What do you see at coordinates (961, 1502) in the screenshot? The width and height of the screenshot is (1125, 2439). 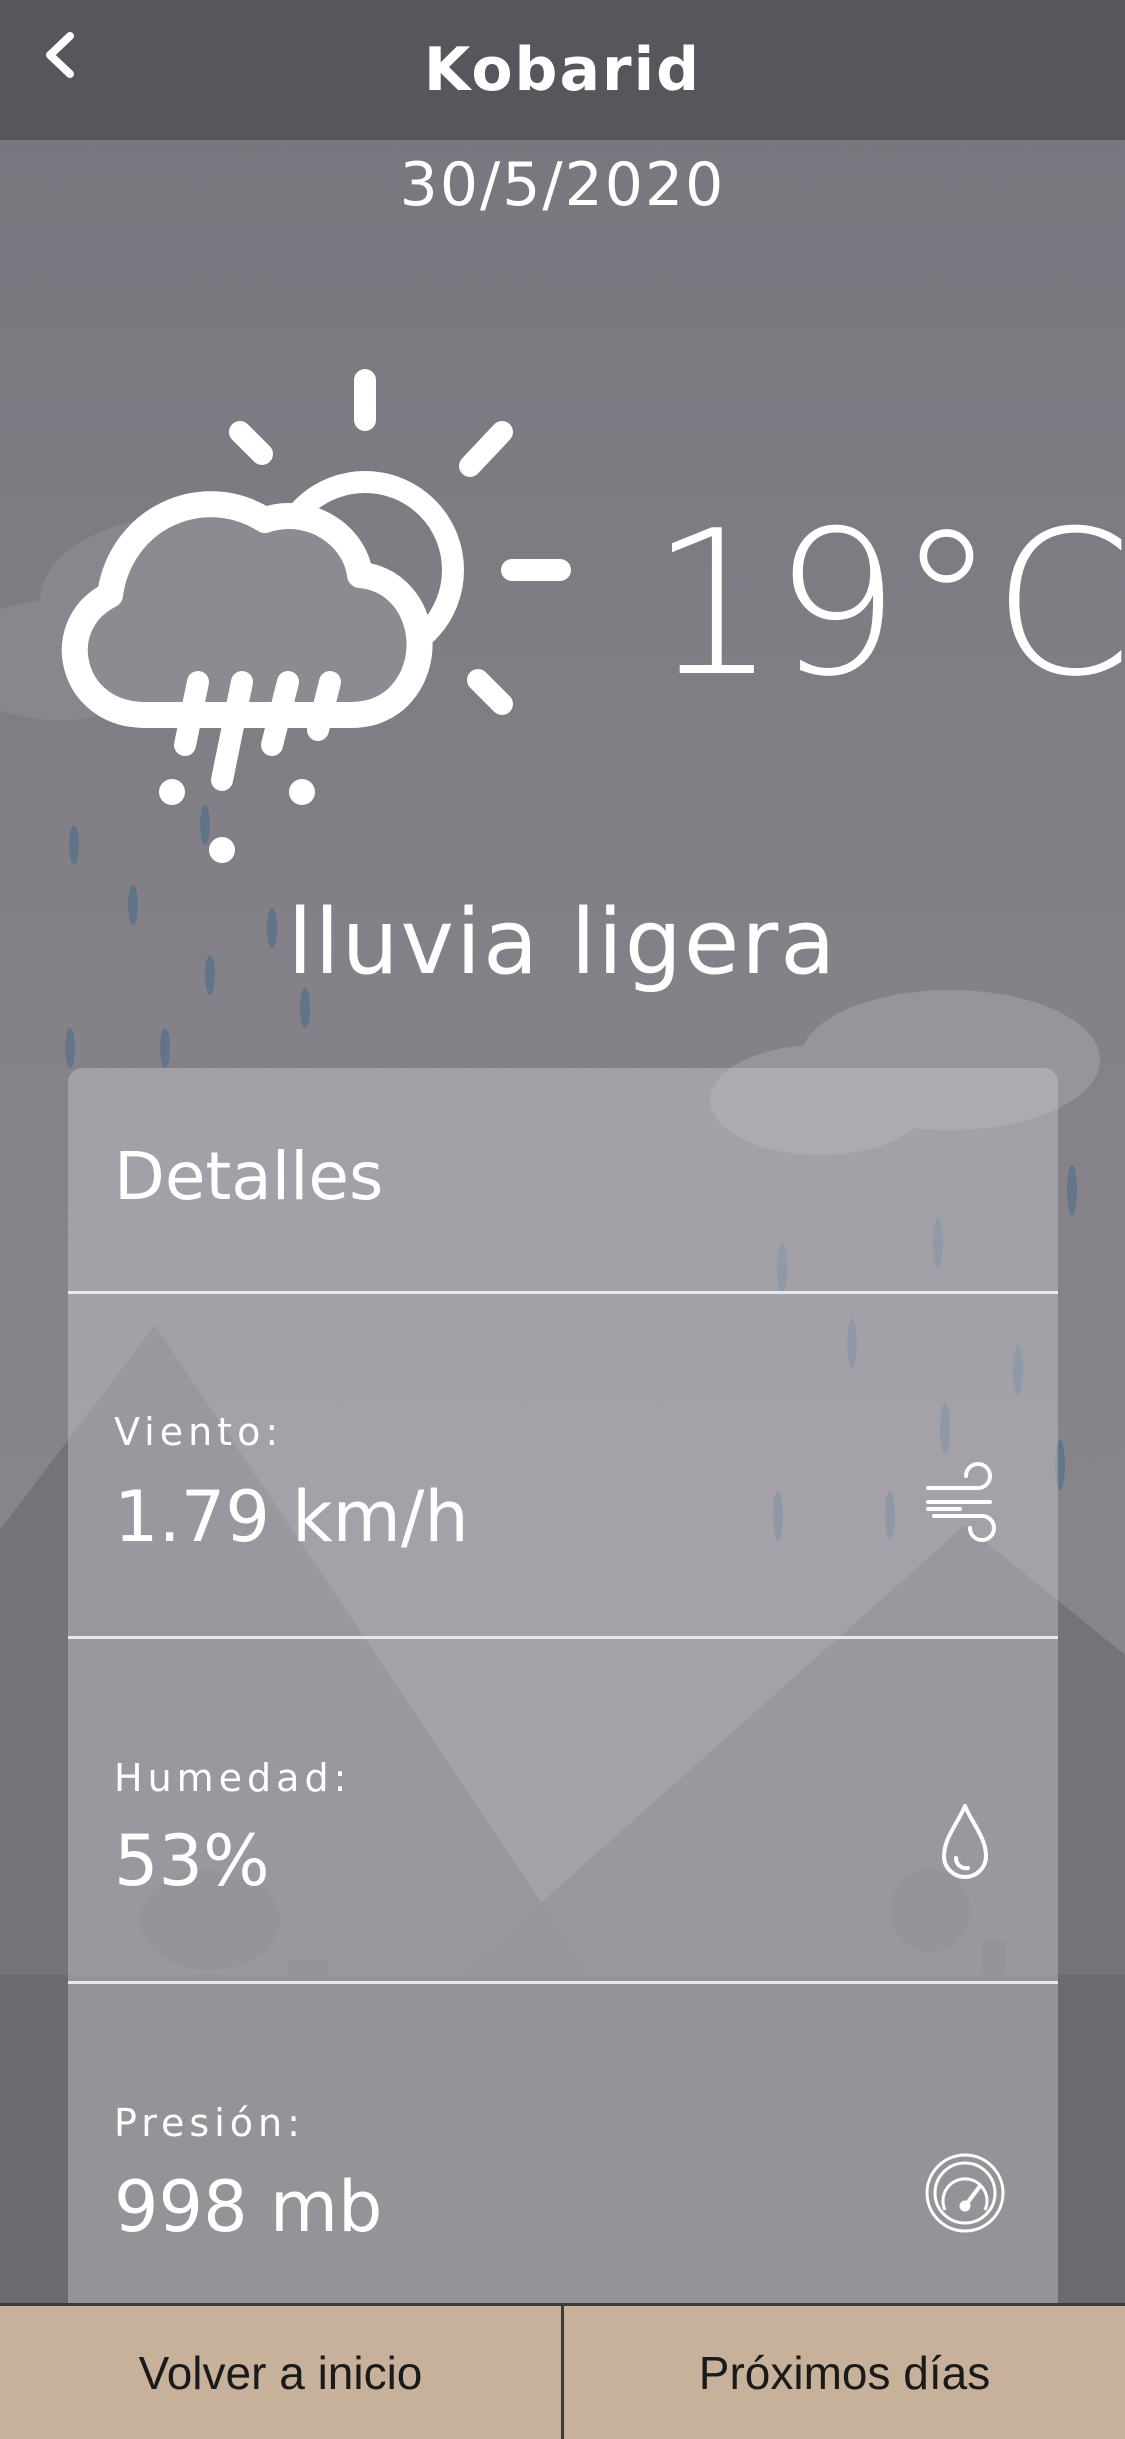 I see `wind-icon` at bounding box center [961, 1502].